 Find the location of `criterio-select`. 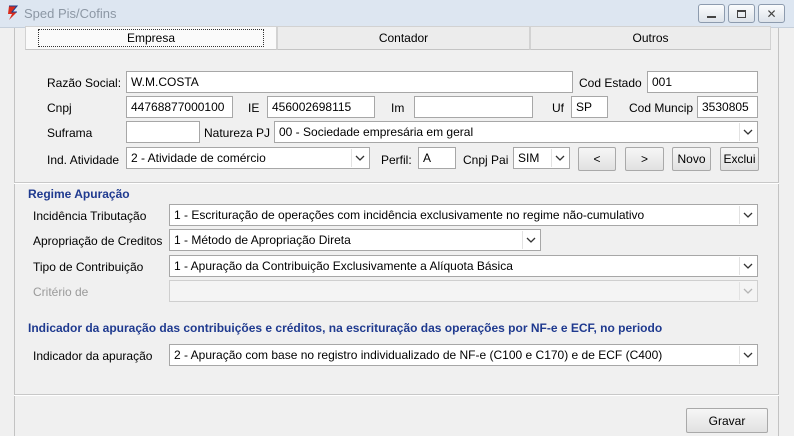

criterio-select is located at coordinates (463, 291).